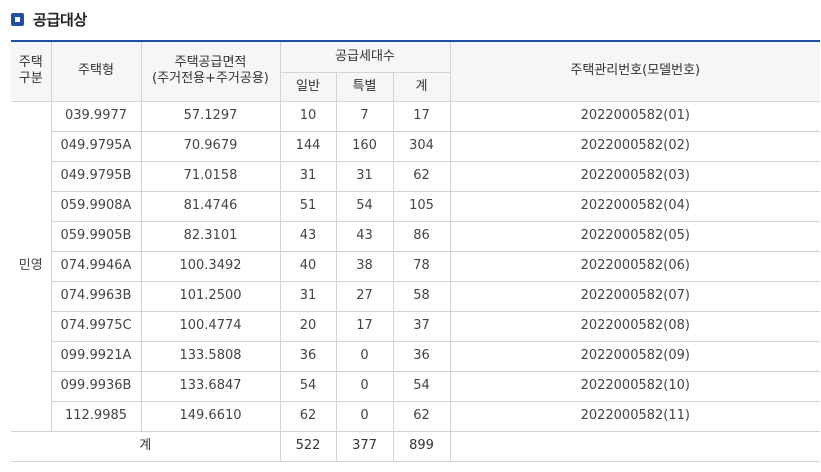 The width and height of the screenshot is (821, 472). What do you see at coordinates (364, 116) in the screenshot?
I see `cell-special: 7` at bounding box center [364, 116].